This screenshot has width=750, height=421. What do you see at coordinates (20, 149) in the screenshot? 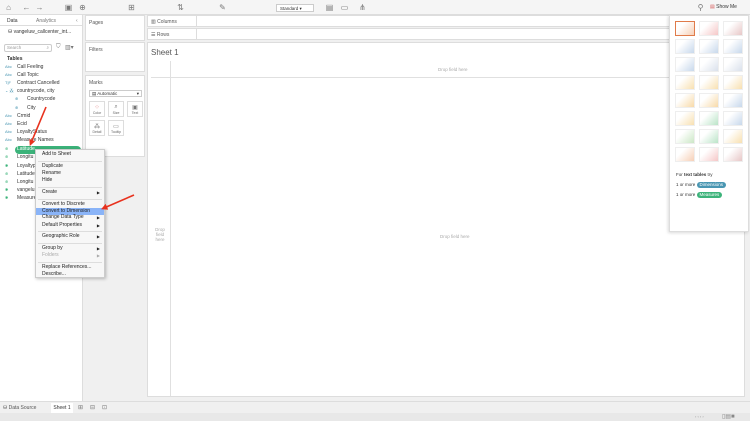
I see `field-item: ⊕ Latitude` at bounding box center [20, 149].